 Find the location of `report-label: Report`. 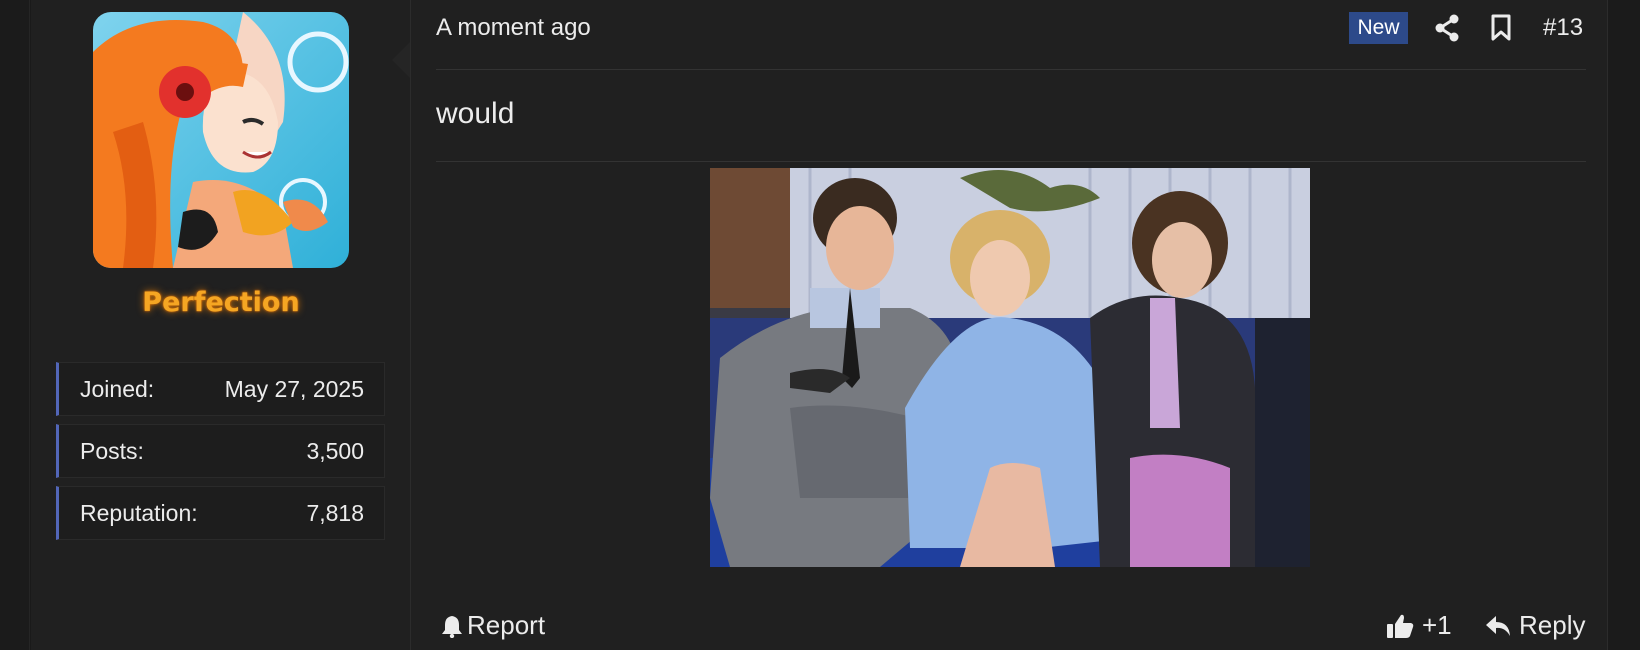

report-label: Report is located at coordinates (506, 625).